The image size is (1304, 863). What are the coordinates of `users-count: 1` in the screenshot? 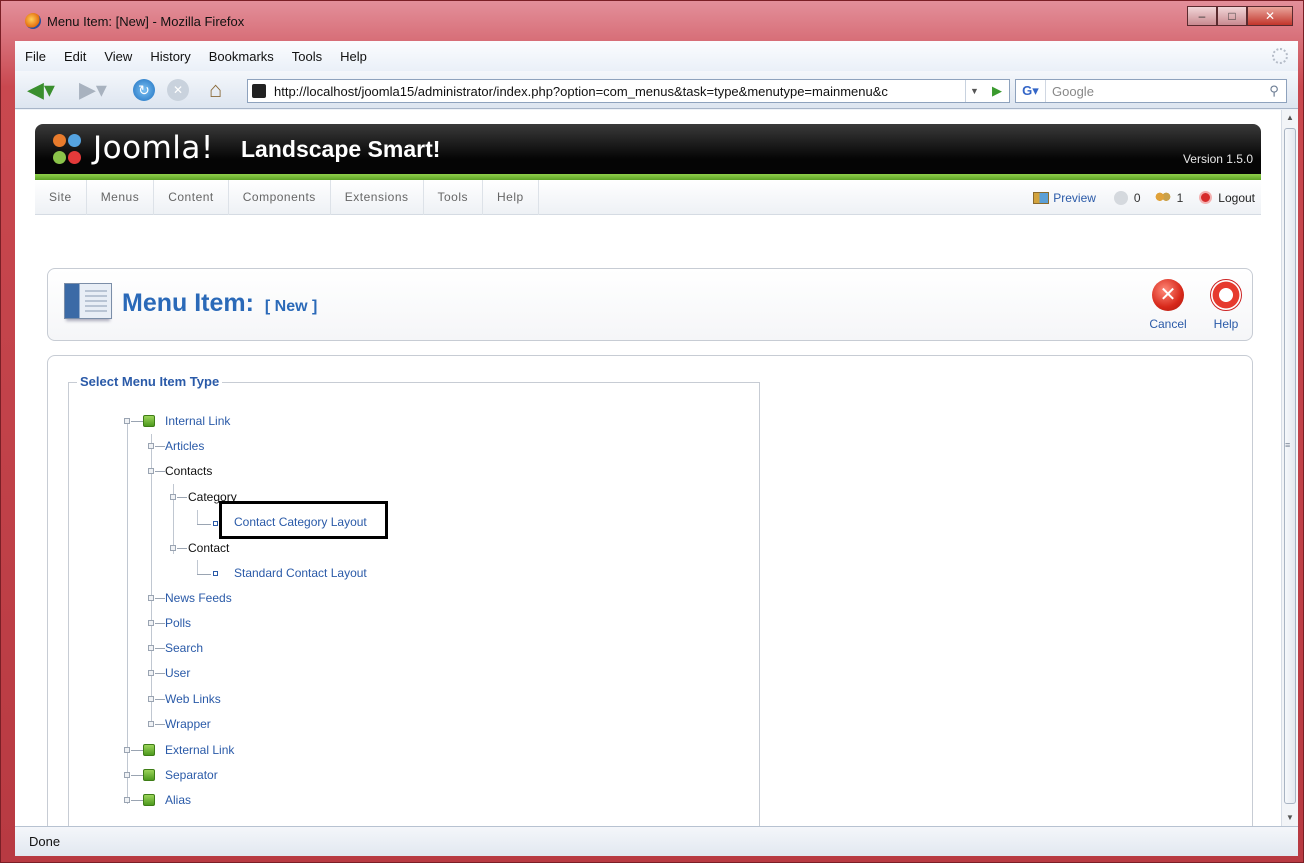 It's located at (1180, 197).